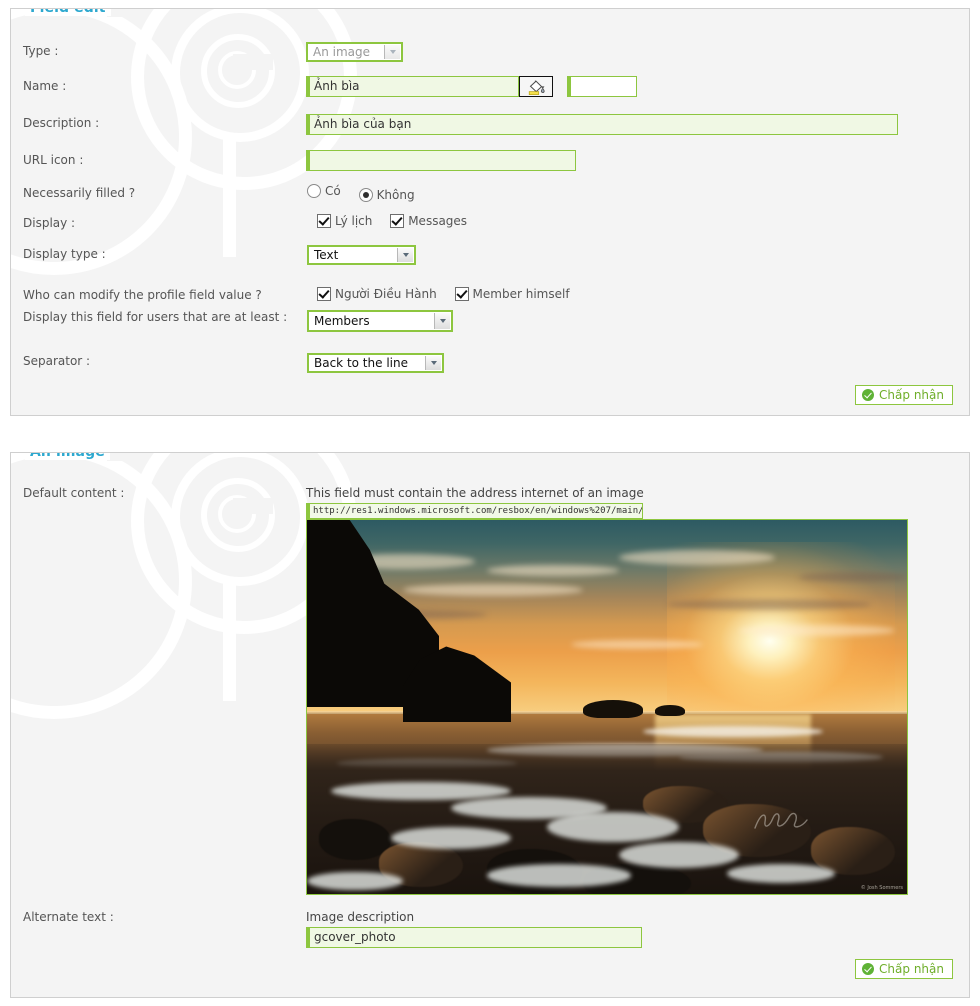 The height and width of the screenshot is (1006, 980). I want to click on radio-required-no: Không, so click(386, 195).